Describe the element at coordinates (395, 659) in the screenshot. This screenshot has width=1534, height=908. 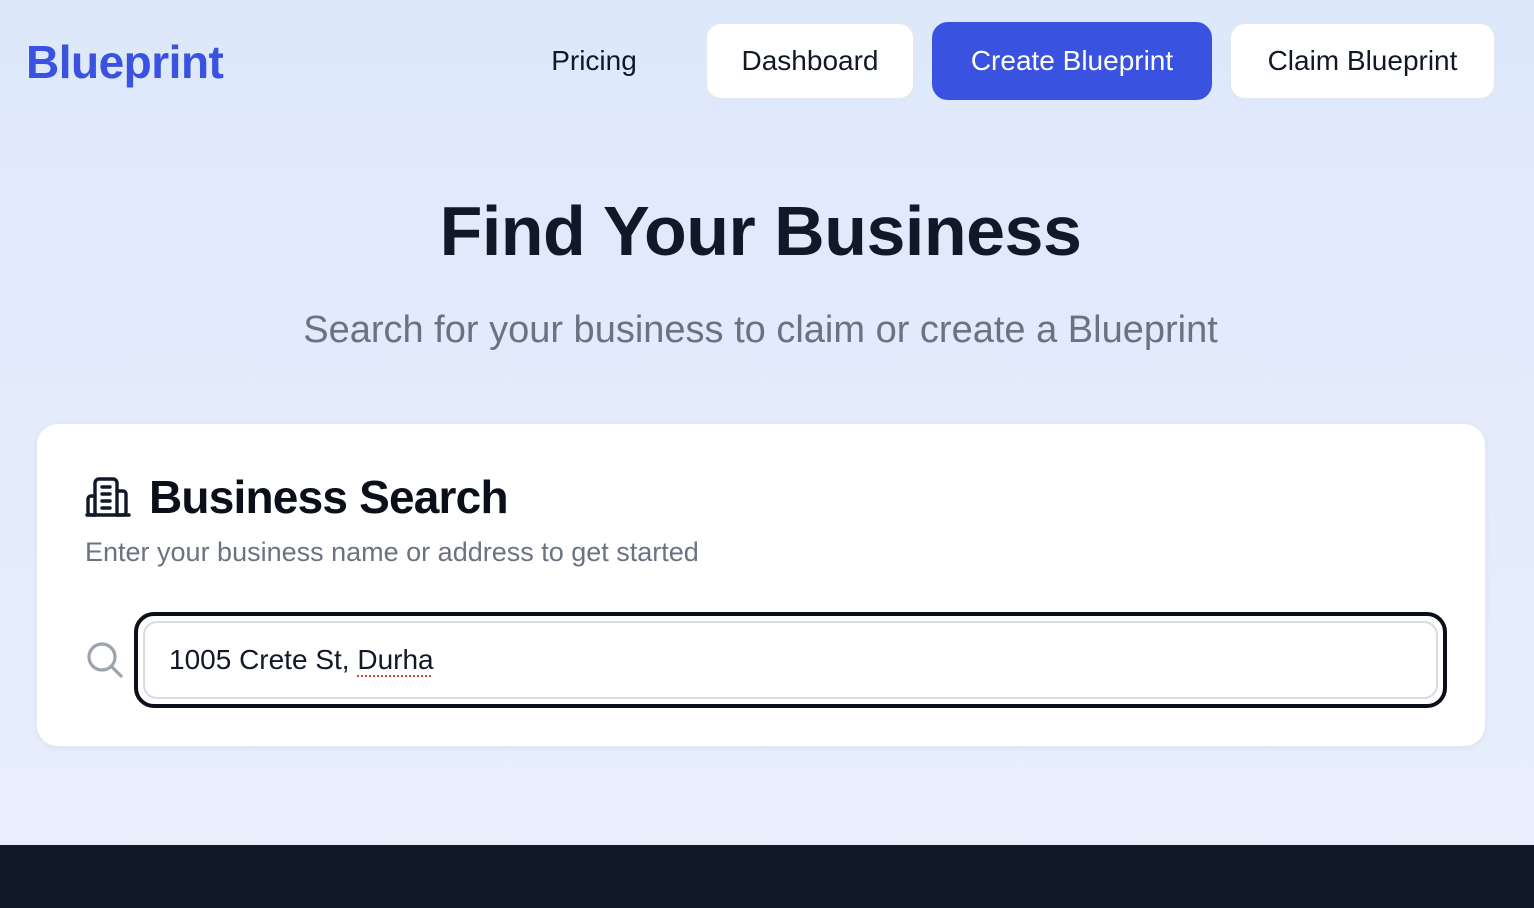
I see `search-input-misspelled-text: Durha` at that location.